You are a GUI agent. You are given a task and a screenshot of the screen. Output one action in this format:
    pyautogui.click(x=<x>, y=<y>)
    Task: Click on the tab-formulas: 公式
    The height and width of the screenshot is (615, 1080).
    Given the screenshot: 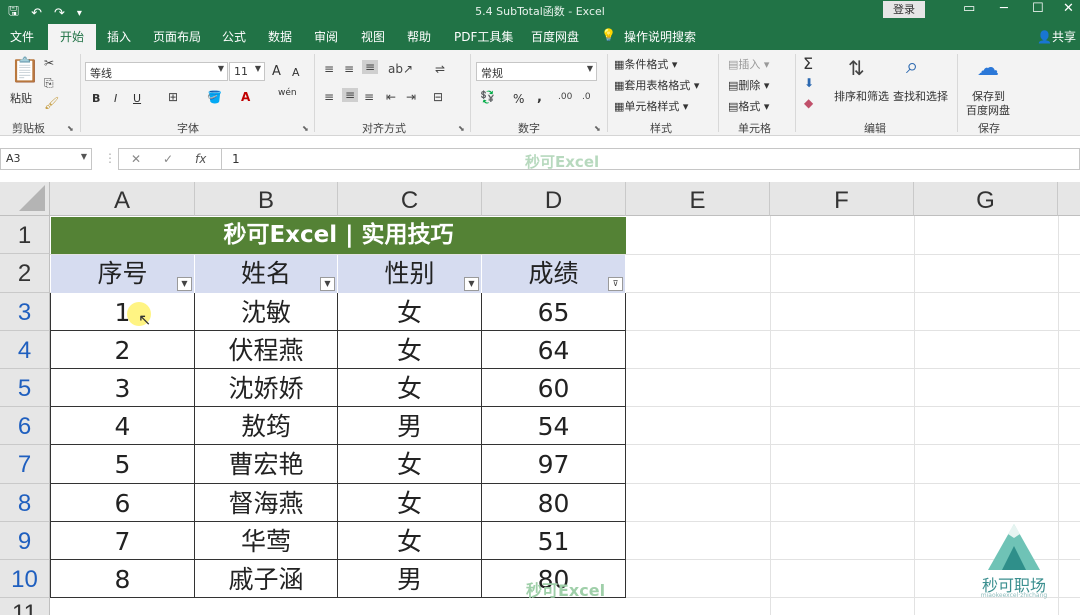 What is the action you would take?
    pyautogui.click(x=234, y=36)
    